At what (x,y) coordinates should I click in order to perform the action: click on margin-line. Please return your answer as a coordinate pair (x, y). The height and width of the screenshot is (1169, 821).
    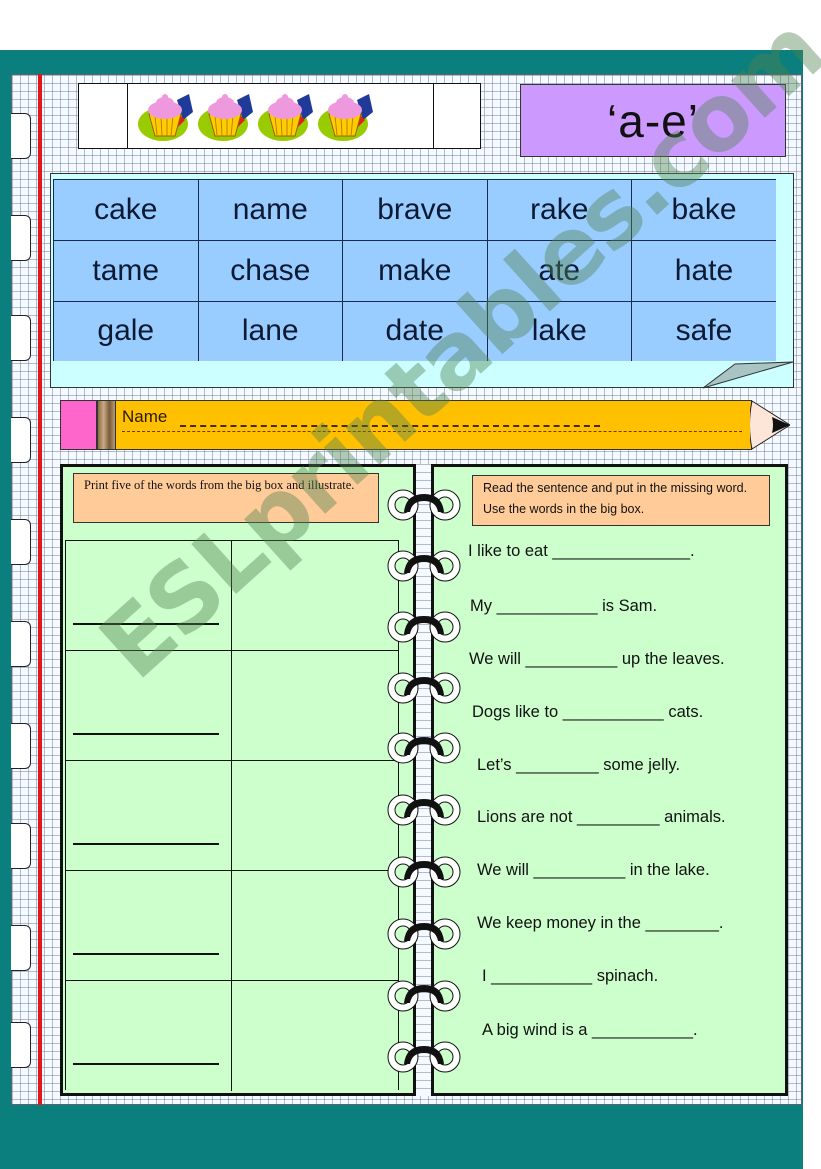
    Looking at the image, I should click on (40, 589).